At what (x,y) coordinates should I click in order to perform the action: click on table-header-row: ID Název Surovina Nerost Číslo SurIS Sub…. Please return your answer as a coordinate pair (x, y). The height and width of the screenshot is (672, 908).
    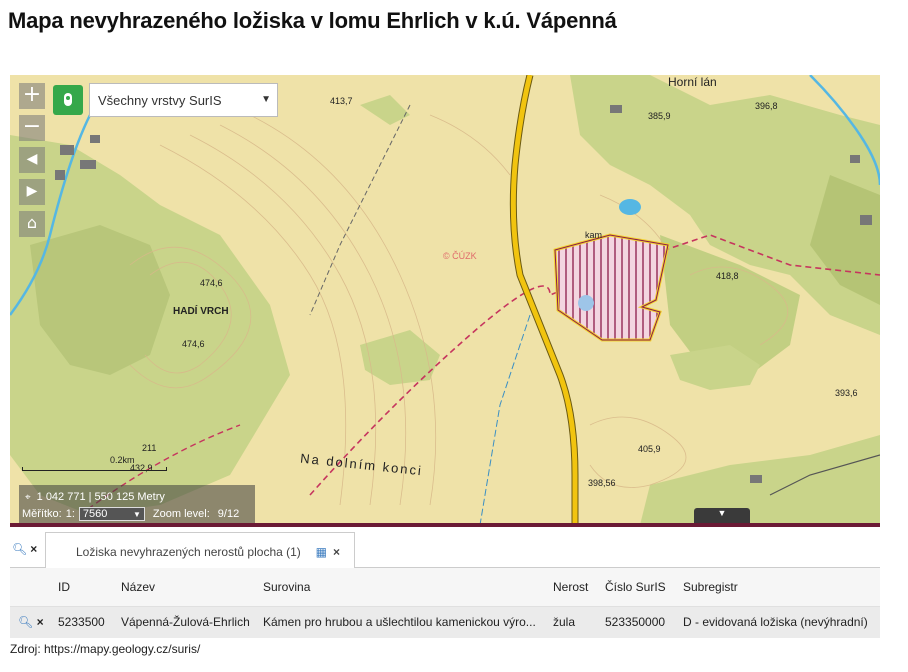
    Looking at the image, I should click on (445, 587).